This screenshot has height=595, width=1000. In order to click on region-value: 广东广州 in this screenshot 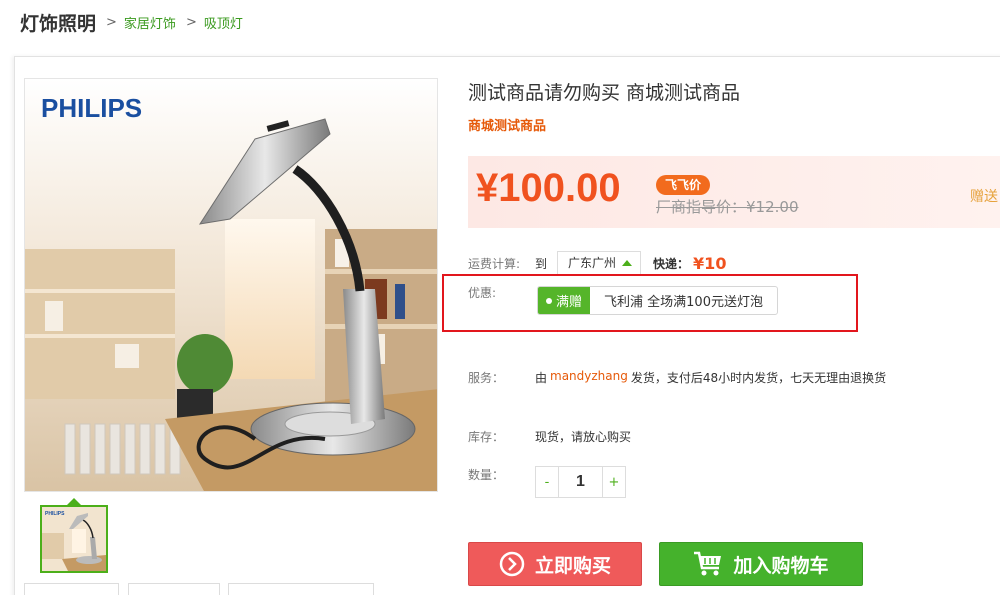, I will do `click(592, 263)`.